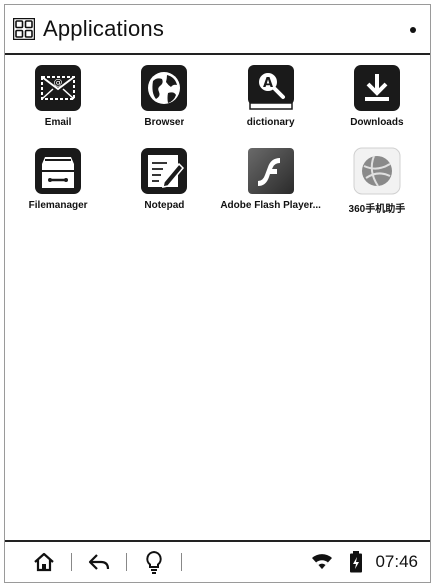 This screenshot has width=437, height=587. I want to click on title-bar: Applications, so click(217, 30).